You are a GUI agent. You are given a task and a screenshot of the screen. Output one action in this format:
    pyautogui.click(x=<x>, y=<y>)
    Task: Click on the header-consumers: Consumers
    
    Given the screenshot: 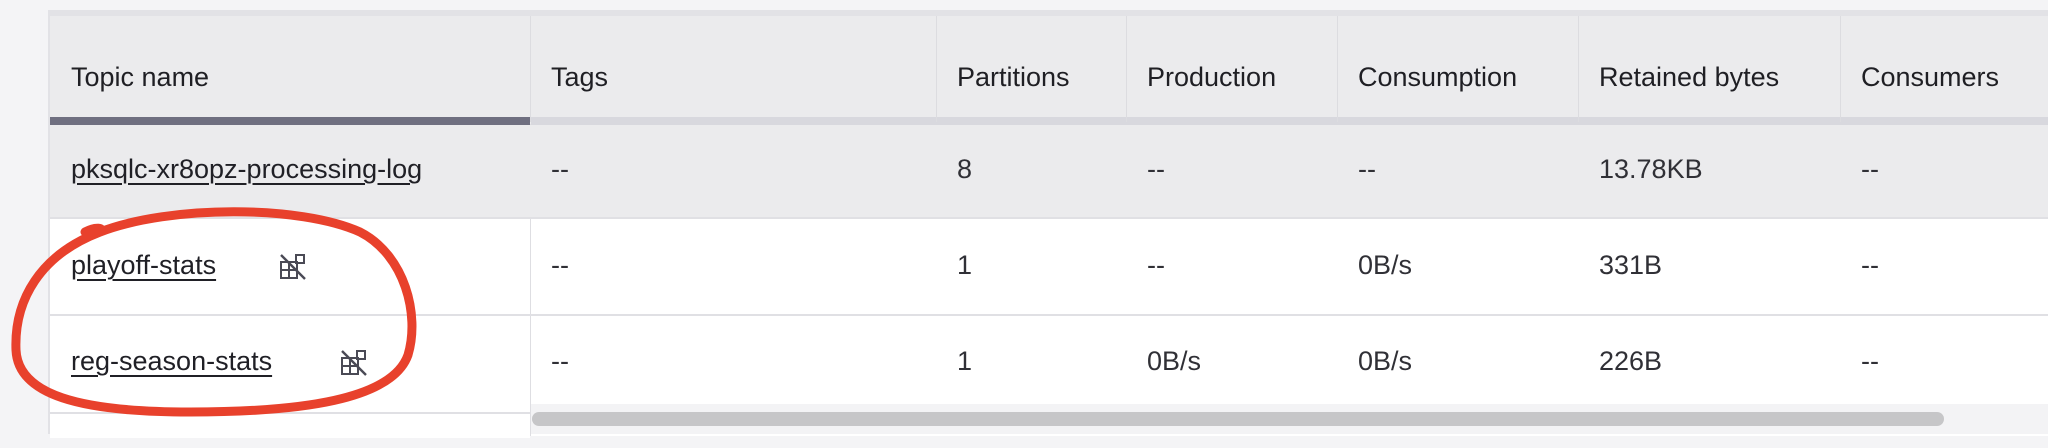 What is the action you would take?
    pyautogui.click(x=1930, y=77)
    